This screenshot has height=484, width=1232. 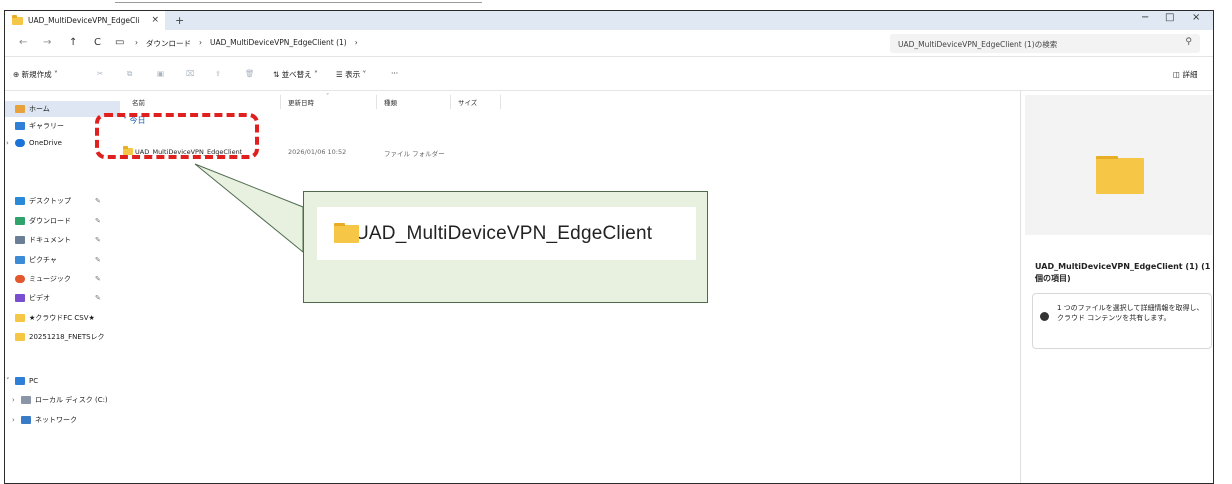 I want to click on sidebar-item-desktop: デスクトップ ✎, so click(x=62, y=201).